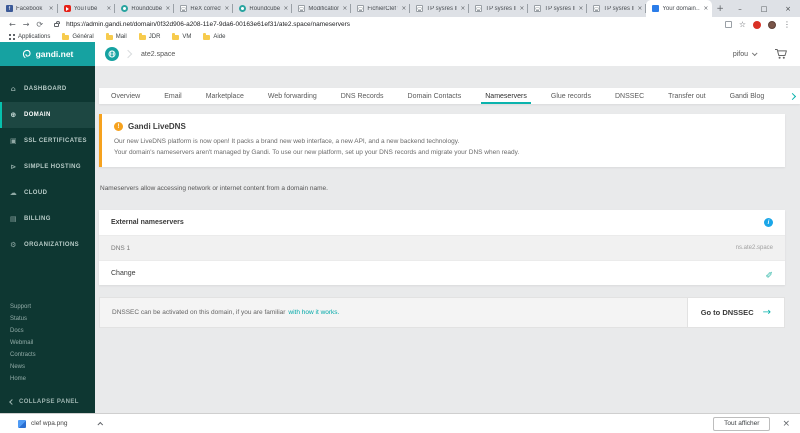 The width and height of the screenshot is (800, 433). What do you see at coordinates (747, 96) in the screenshot?
I see `tab-gandi-blog: Gandi Blog` at bounding box center [747, 96].